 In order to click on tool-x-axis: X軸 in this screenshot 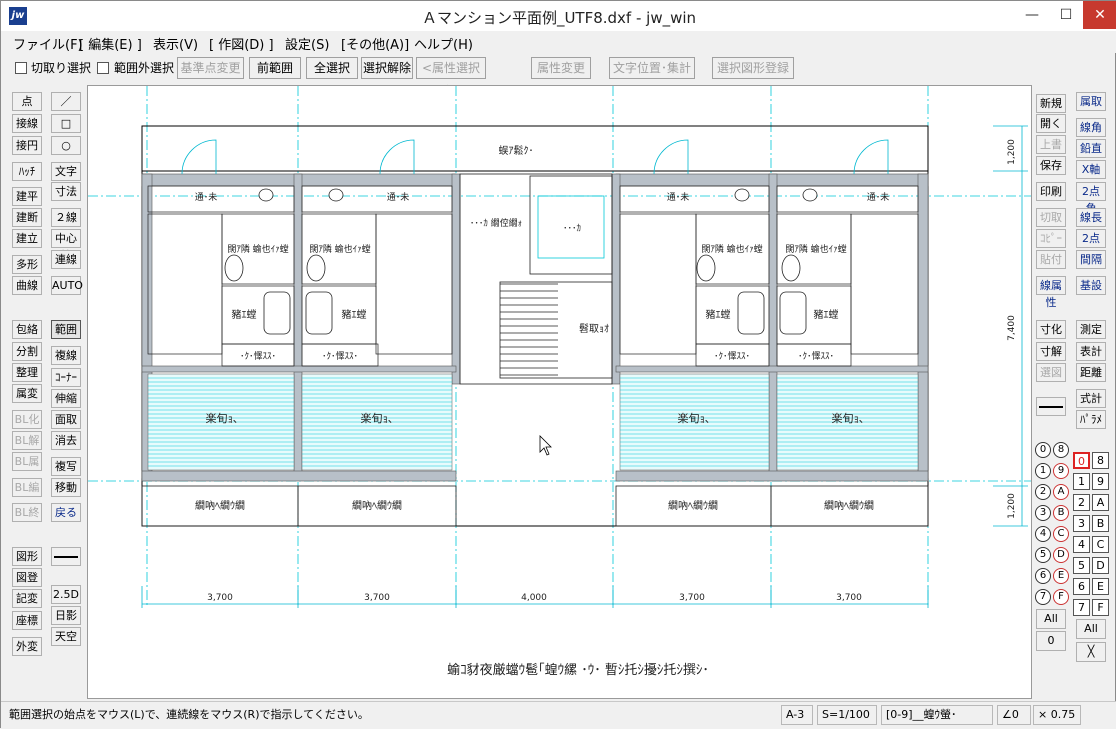, I will do `click(1091, 169)`.